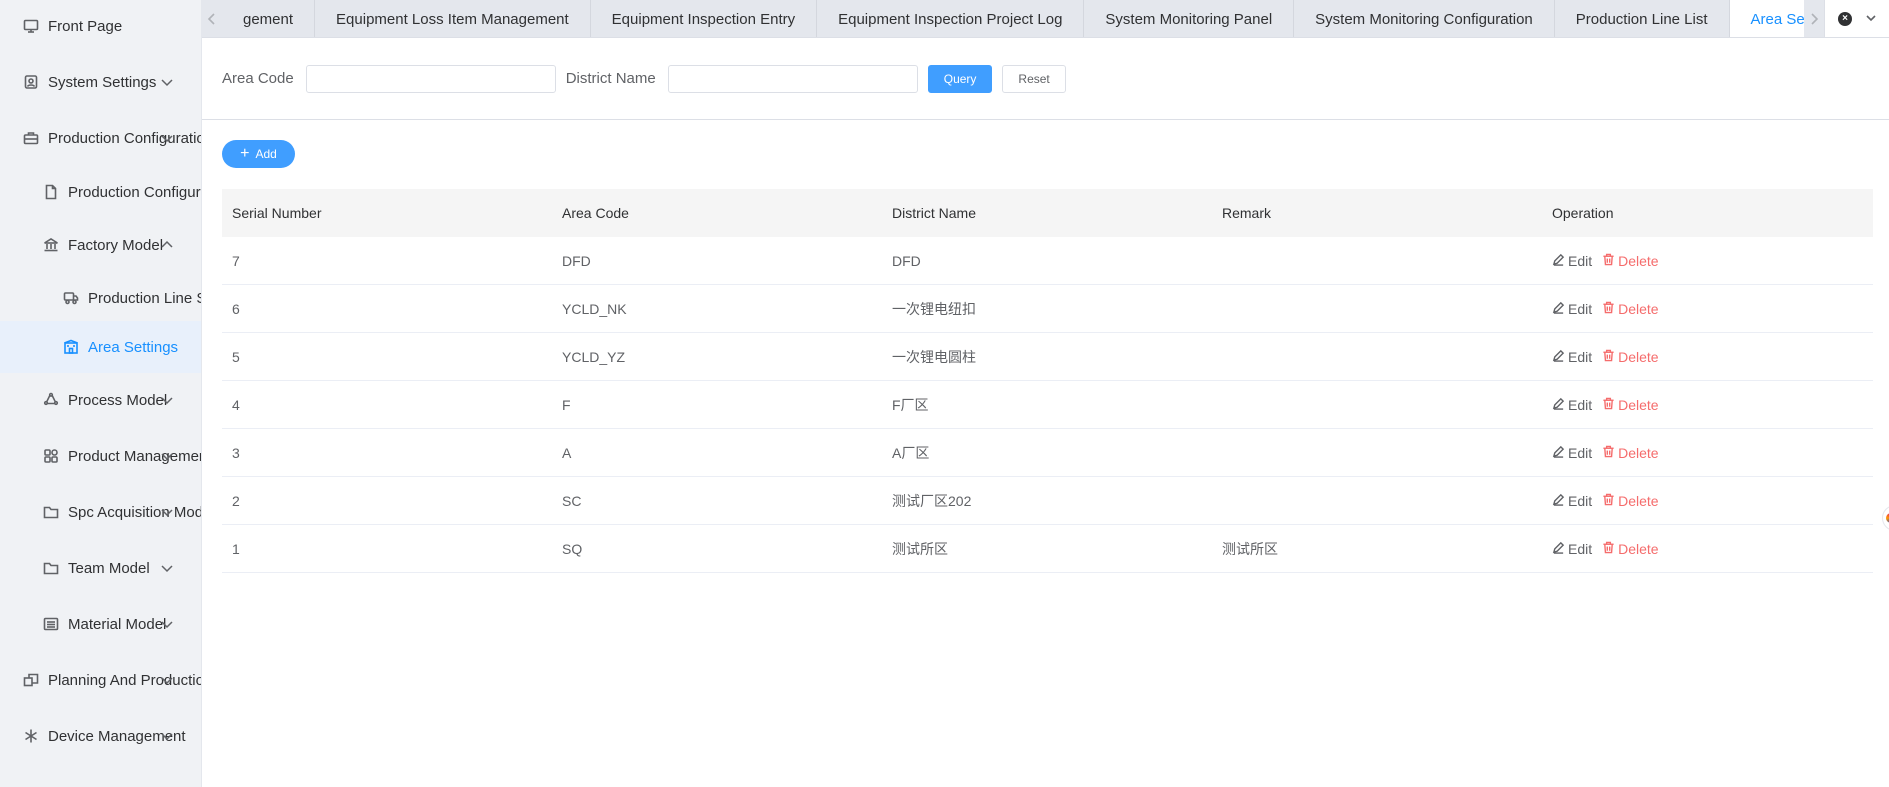 The image size is (1889, 787). Describe the element at coordinates (236, 404) in the screenshot. I see `cell-serial-number: 4` at that location.